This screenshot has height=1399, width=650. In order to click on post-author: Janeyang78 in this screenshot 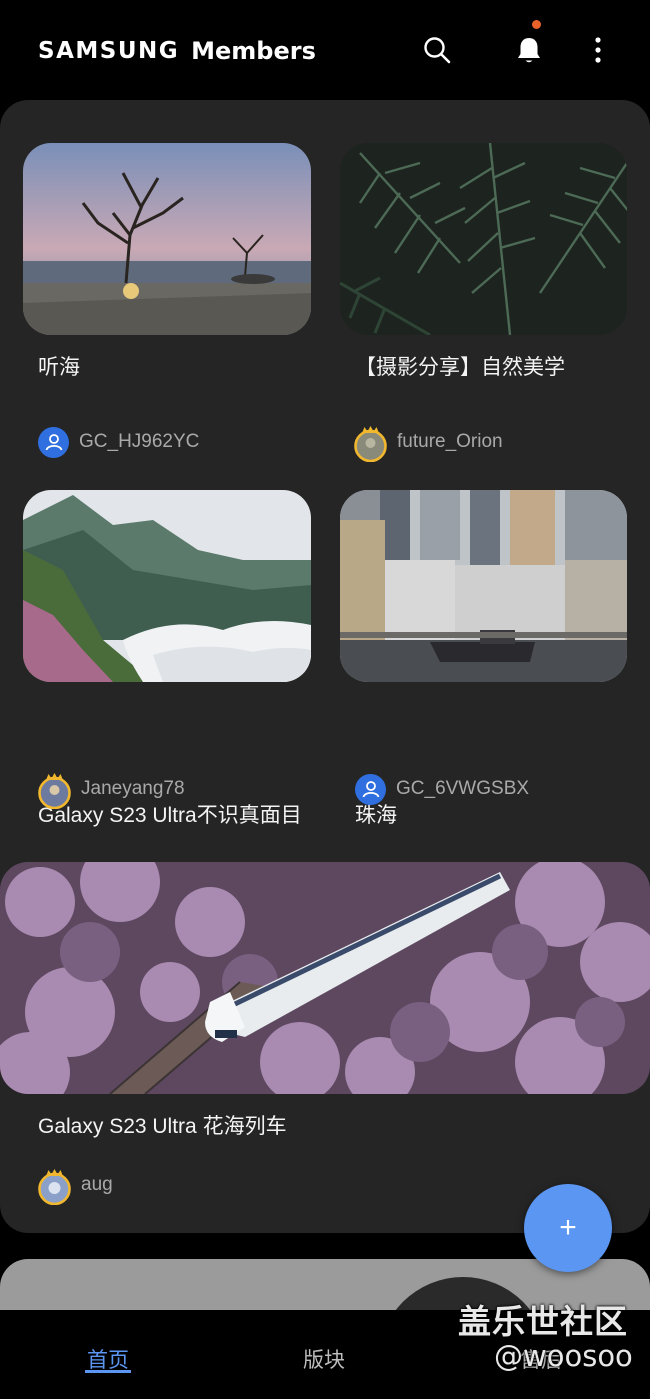, I will do `click(111, 790)`.